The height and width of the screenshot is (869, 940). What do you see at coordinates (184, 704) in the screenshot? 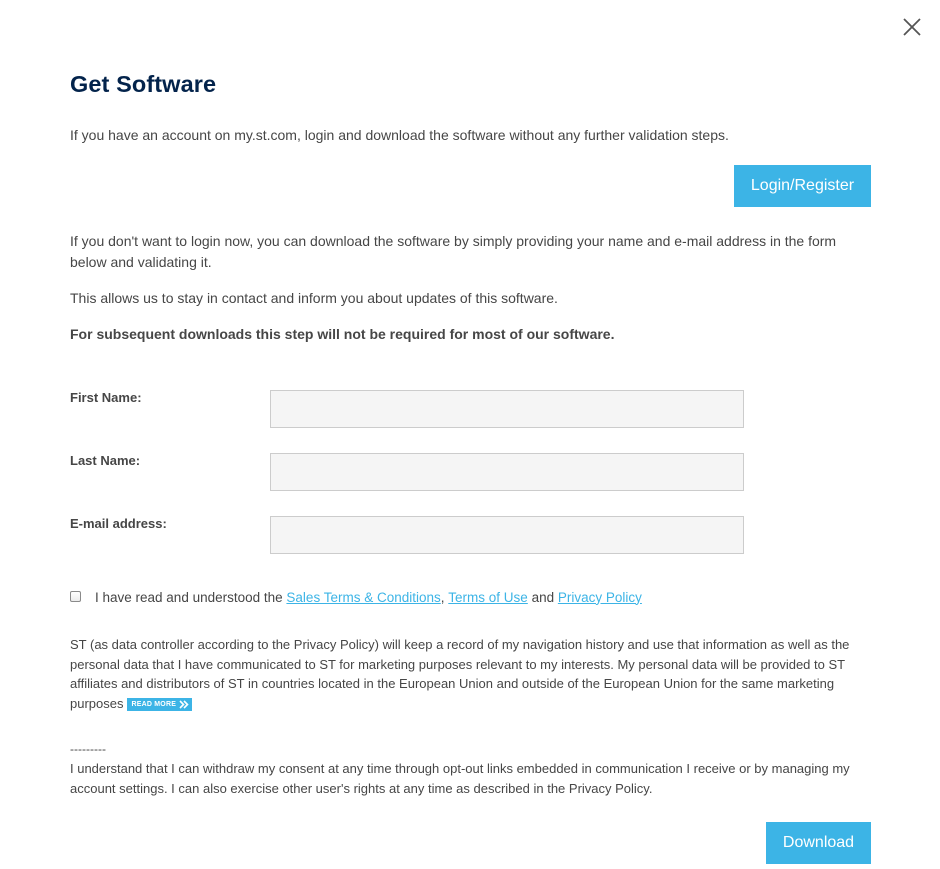
I see `double-chevron-right-icon` at bounding box center [184, 704].